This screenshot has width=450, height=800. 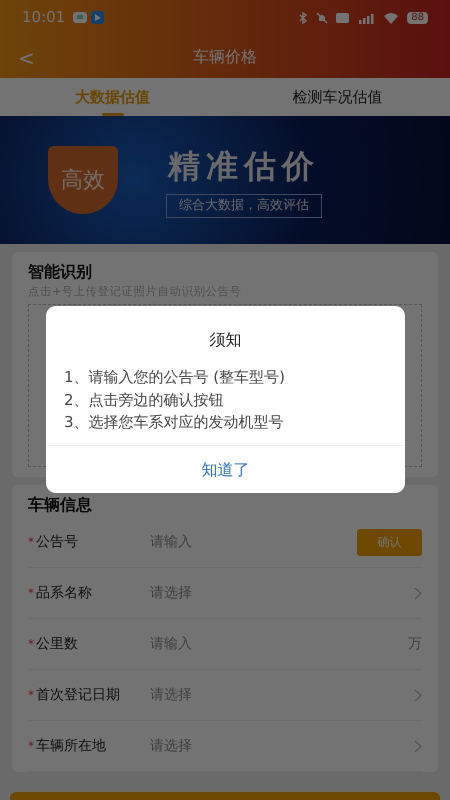 I want to click on field-label: 公里数, so click(x=57, y=644).